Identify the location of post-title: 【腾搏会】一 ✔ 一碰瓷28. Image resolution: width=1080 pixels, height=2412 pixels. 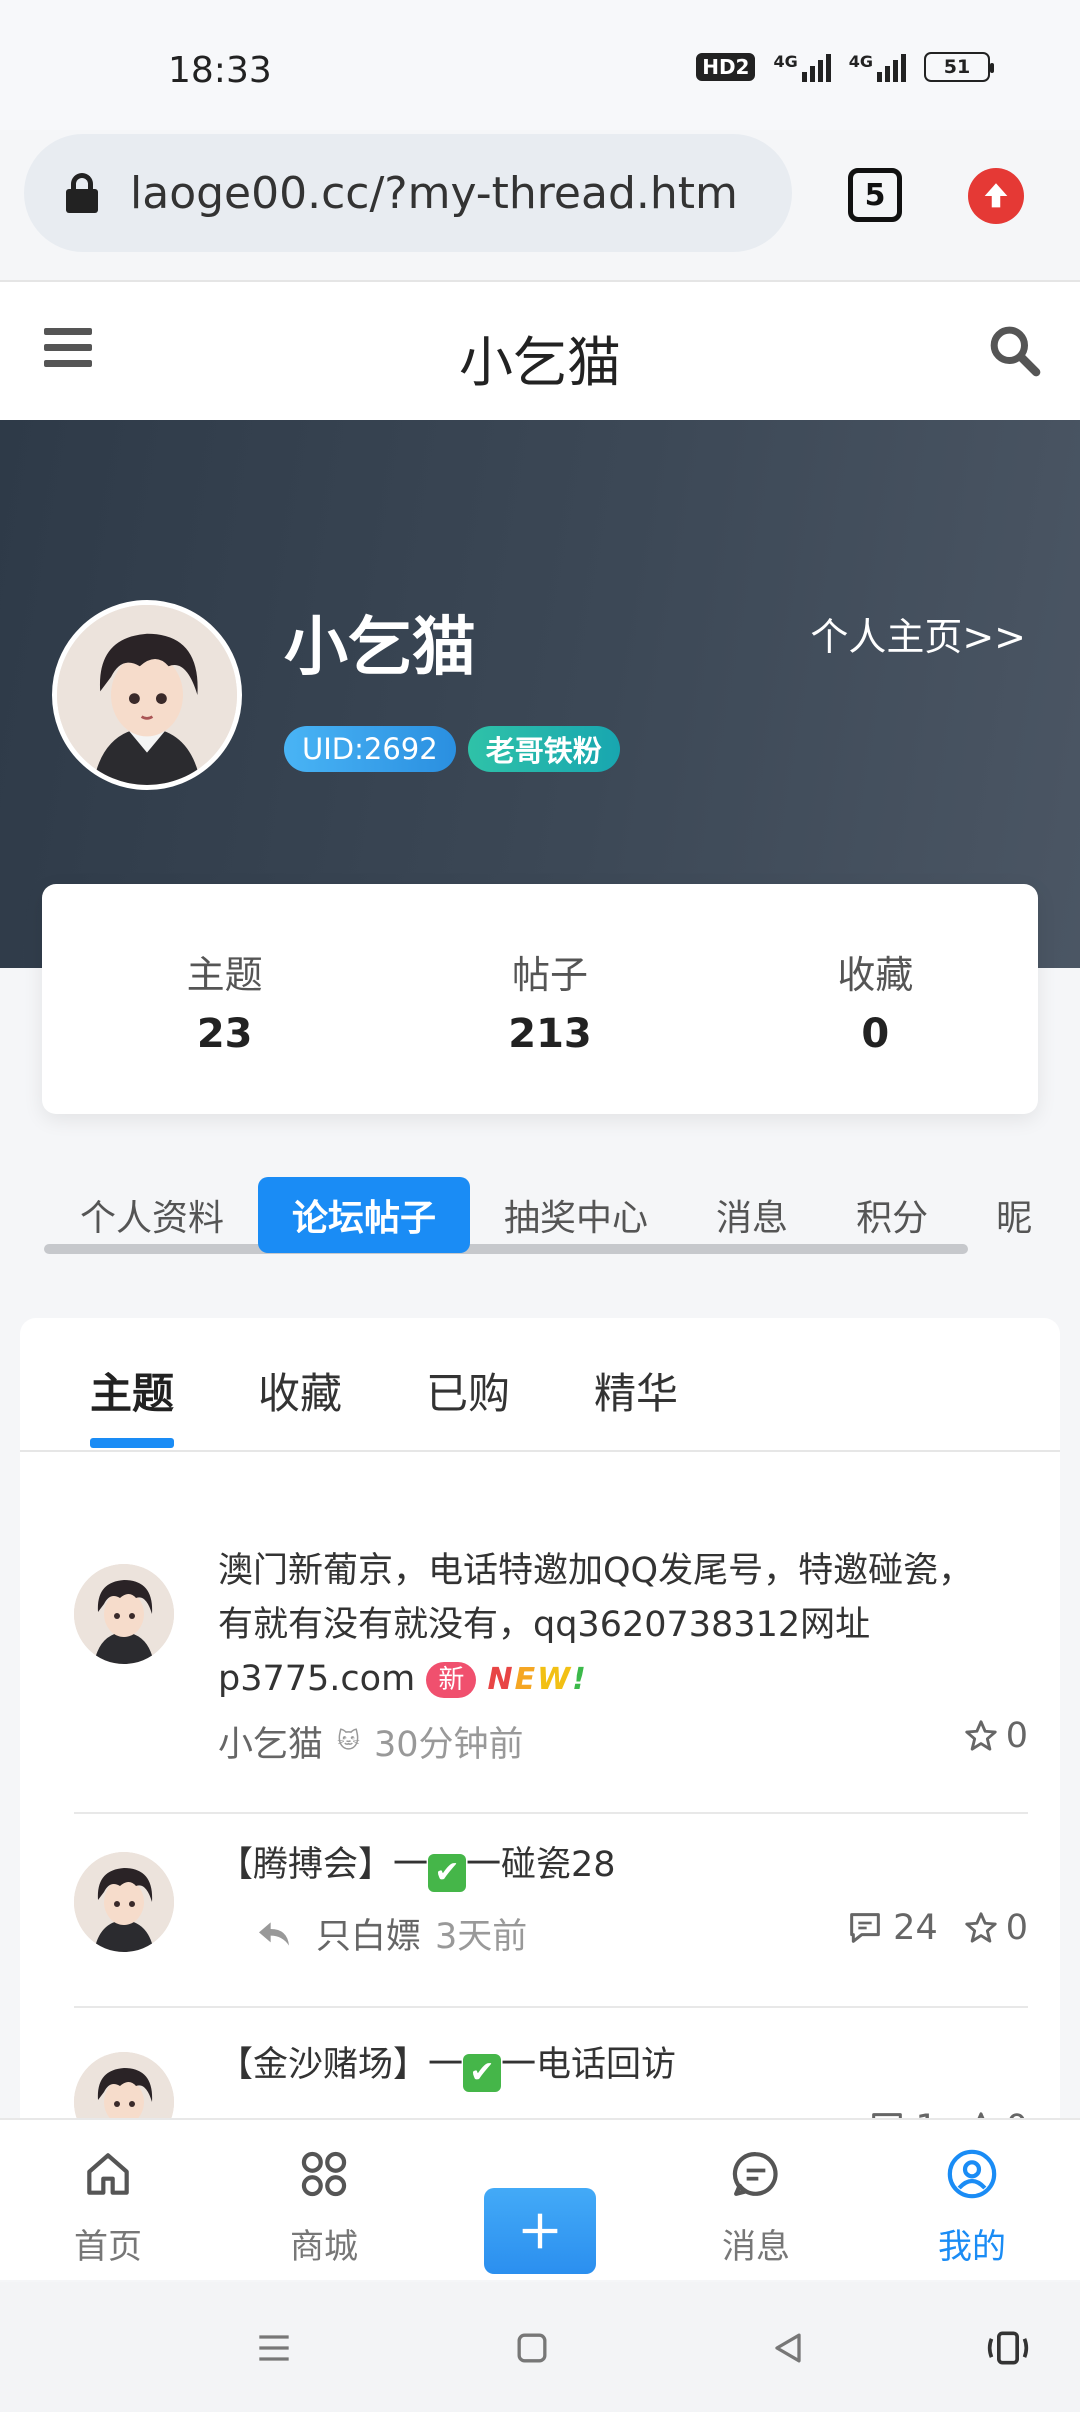
(613, 1865).